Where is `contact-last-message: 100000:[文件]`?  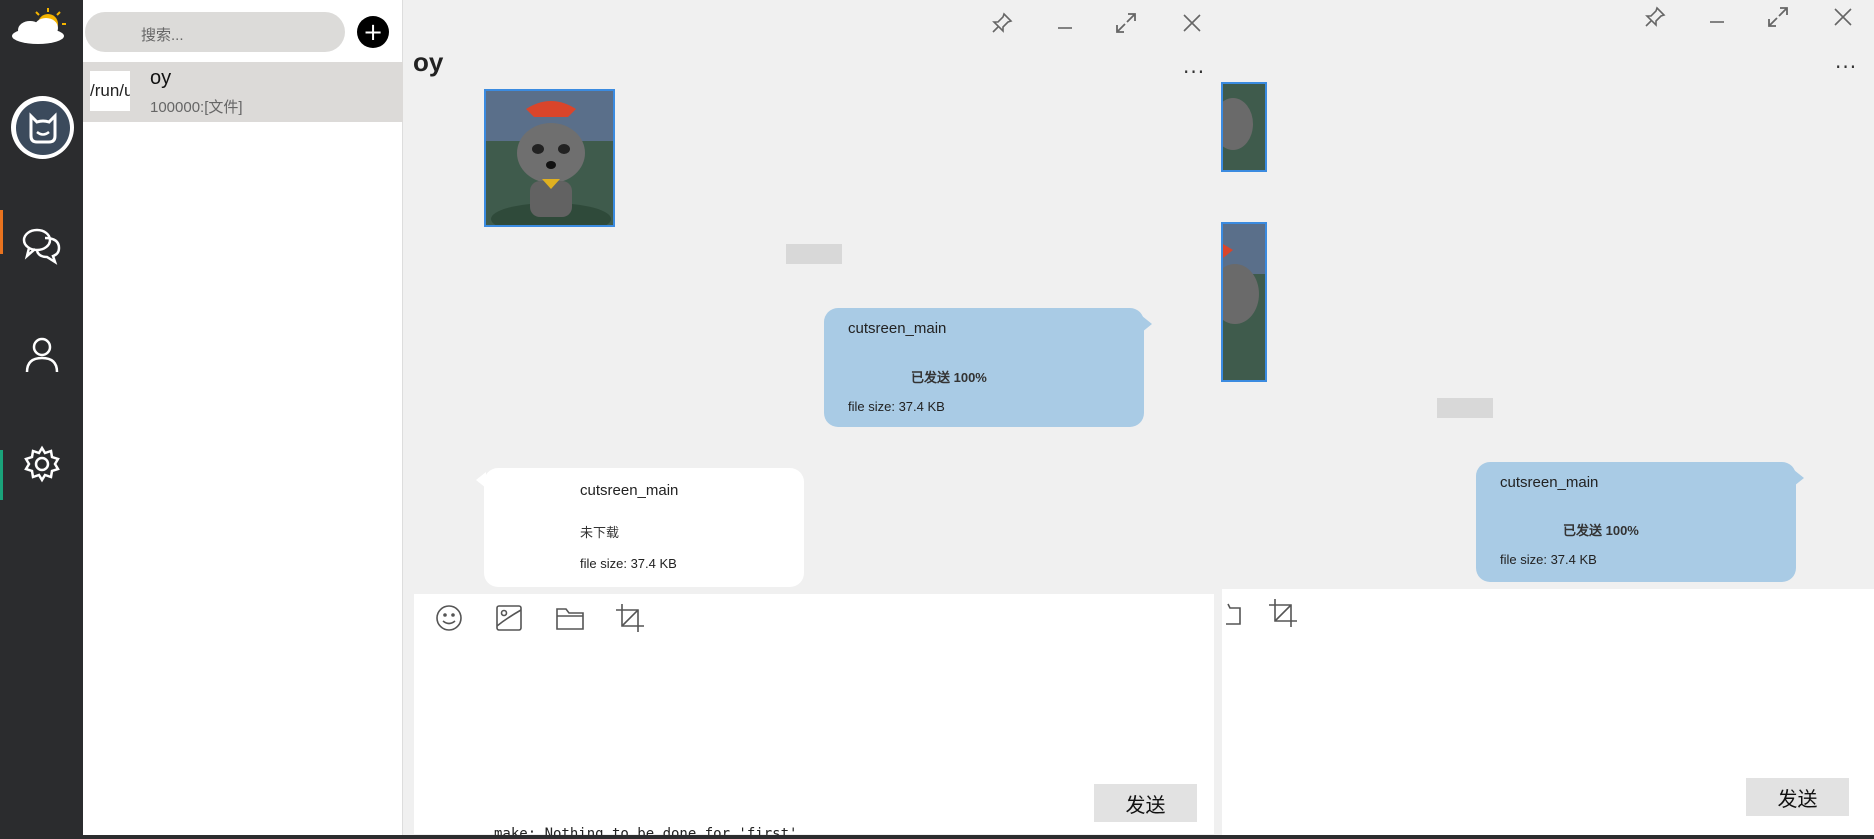
contact-last-message: 100000:[文件] is located at coordinates (196, 107).